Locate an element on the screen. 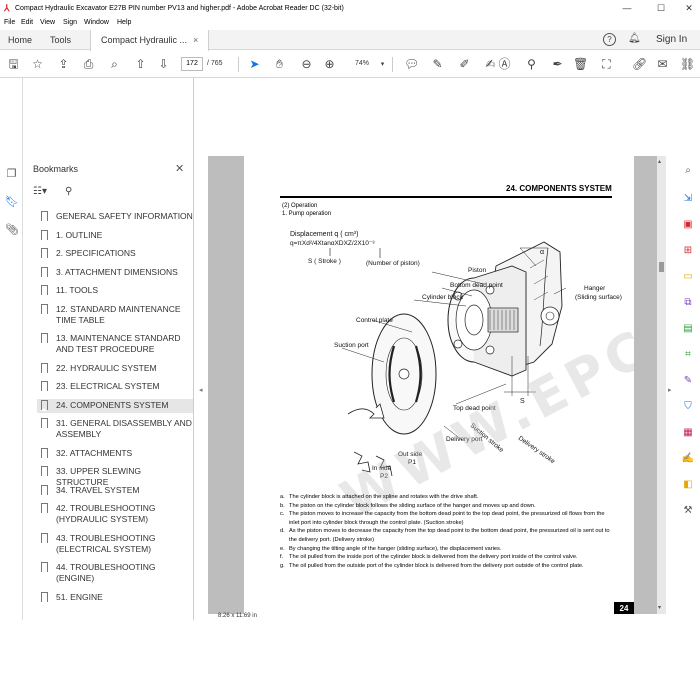 This screenshot has width=700, height=700. note-key: g. is located at coordinates (282, 565).